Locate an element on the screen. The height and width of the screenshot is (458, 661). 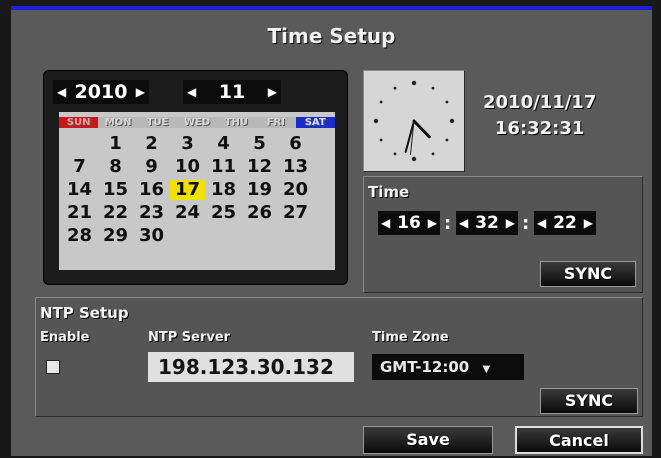
enable-label: Enable is located at coordinates (65, 337).